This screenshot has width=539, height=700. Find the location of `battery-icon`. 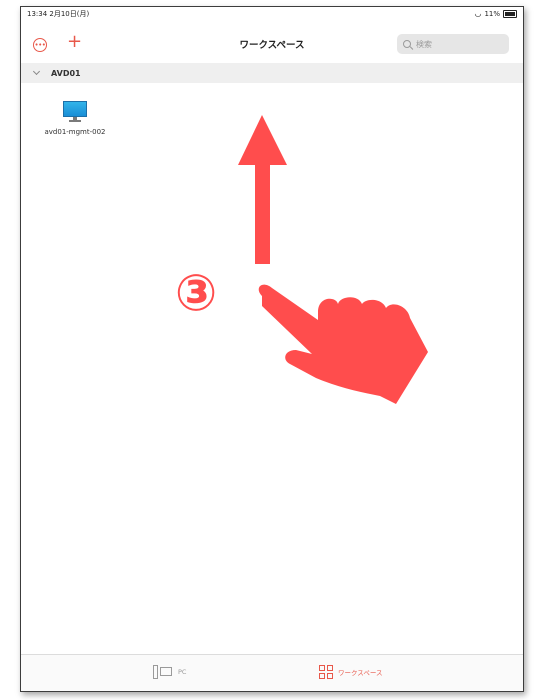

battery-icon is located at coordinates (510, 14).